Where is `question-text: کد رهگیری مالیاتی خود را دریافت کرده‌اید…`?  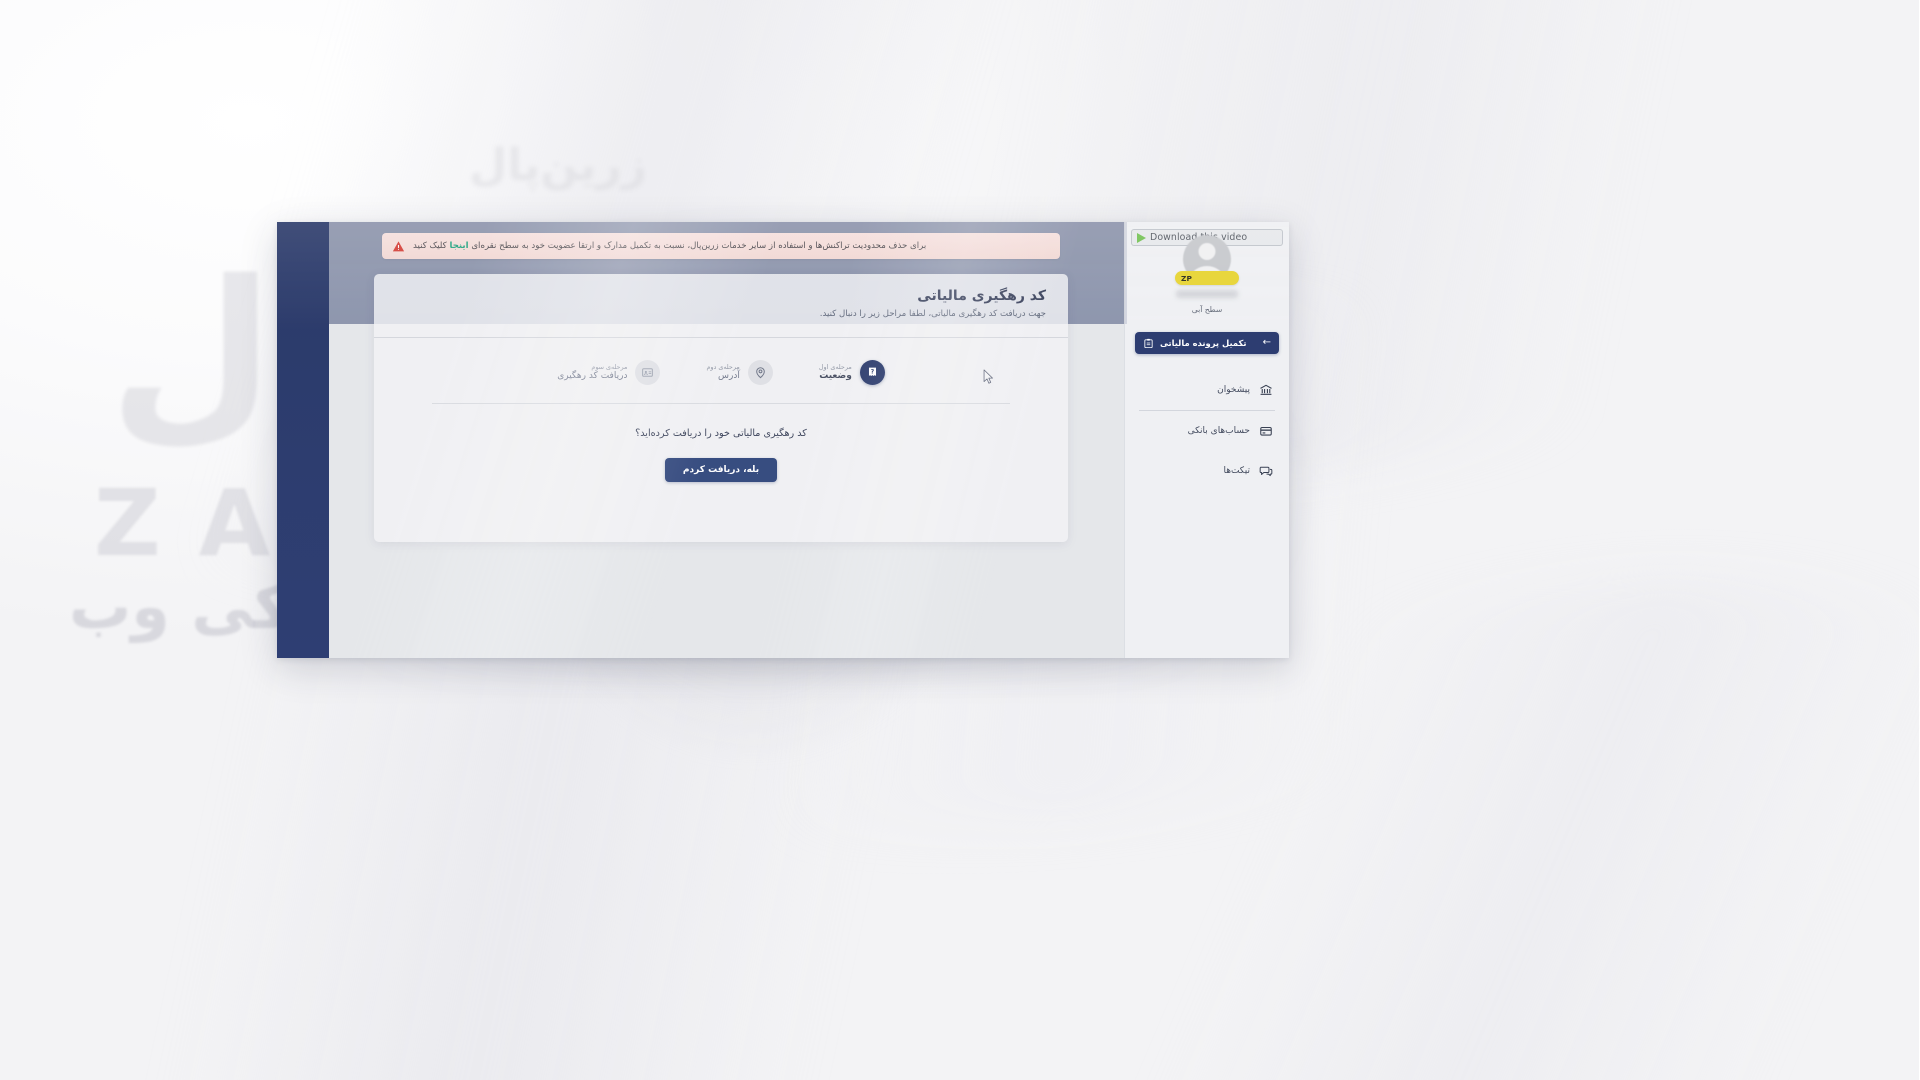 question-text: کد رهگیری مالیاتی خود را دریافت کرده‌اید… is located at coordinates (722, 433).